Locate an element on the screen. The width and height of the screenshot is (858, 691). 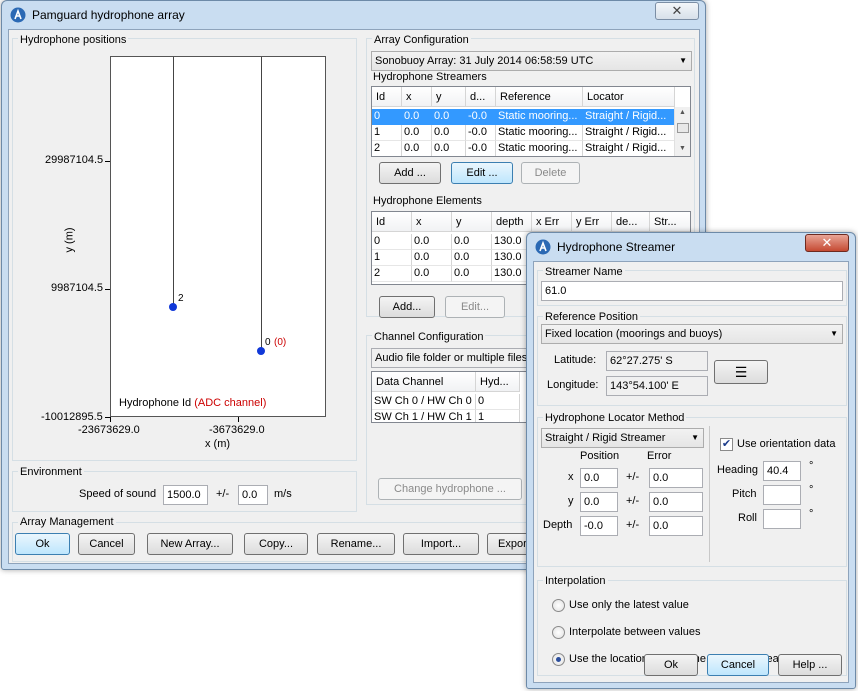
heading-input: 40.4 is located at coordinates (782, 471).